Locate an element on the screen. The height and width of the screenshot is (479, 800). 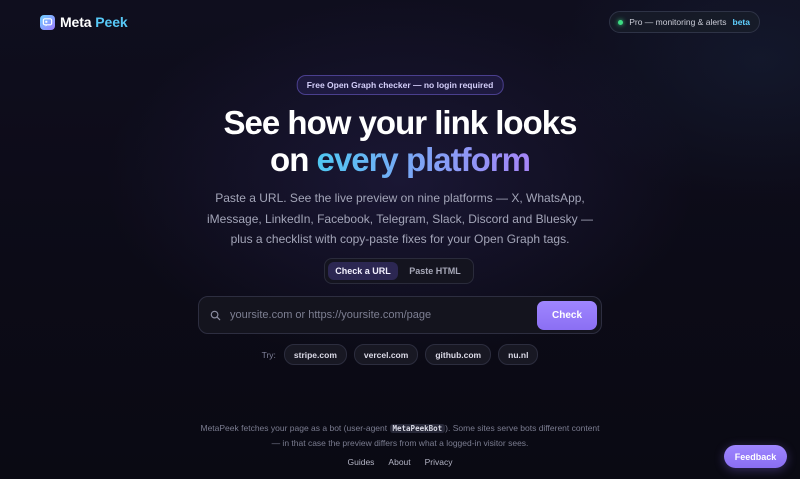
footer-links: Guides About Privacy is located at coordinates (400, 463).